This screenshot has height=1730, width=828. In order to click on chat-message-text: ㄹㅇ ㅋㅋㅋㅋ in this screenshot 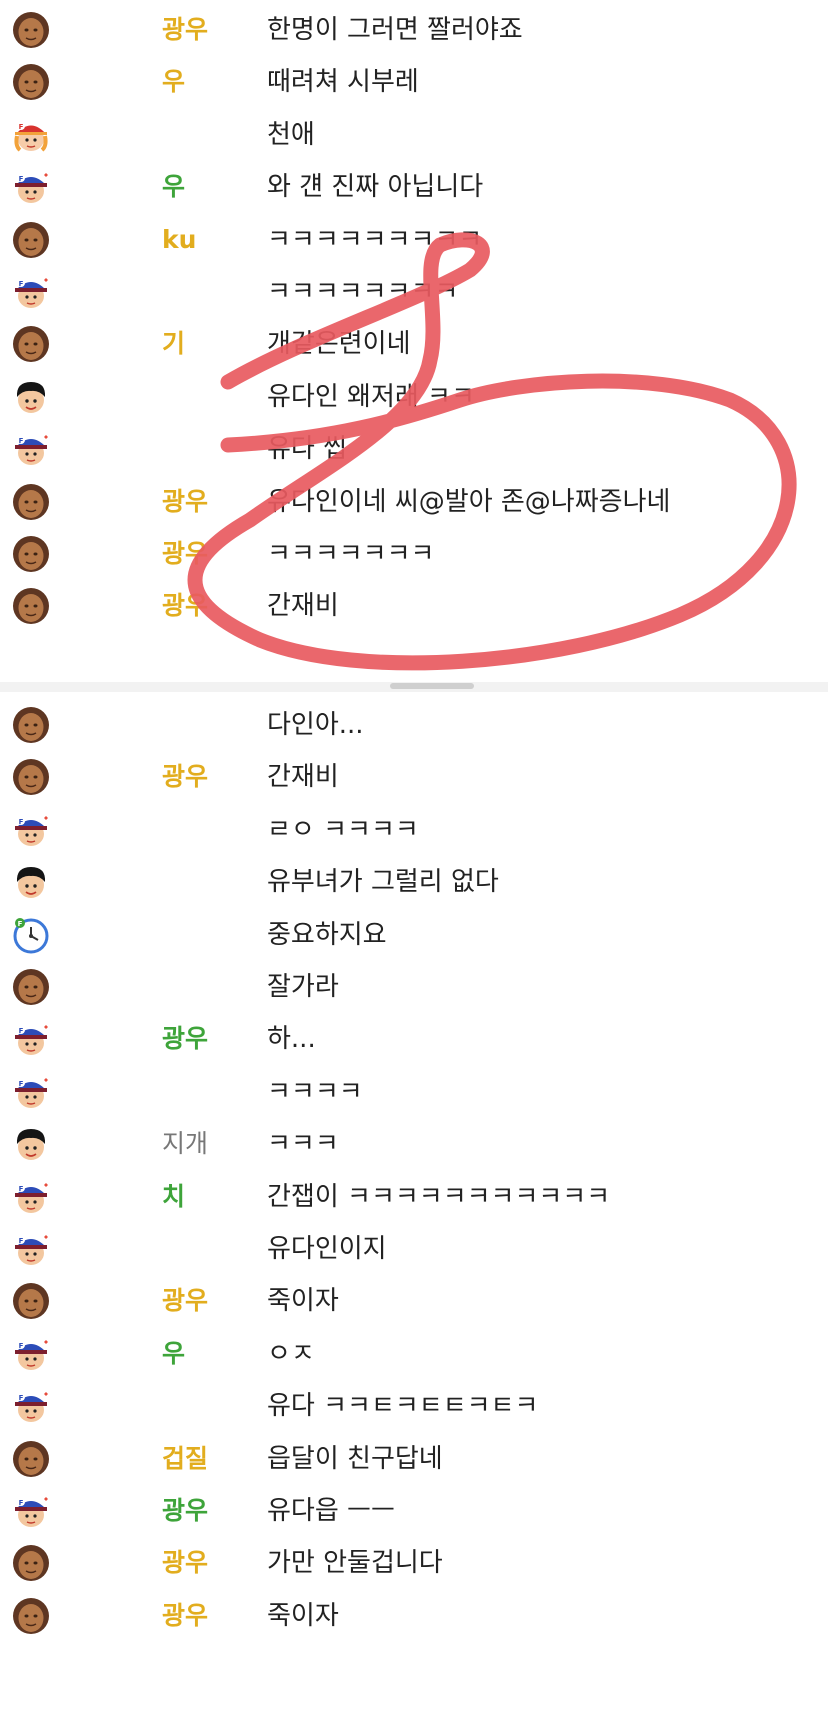, I will do `click(343, 829)`.